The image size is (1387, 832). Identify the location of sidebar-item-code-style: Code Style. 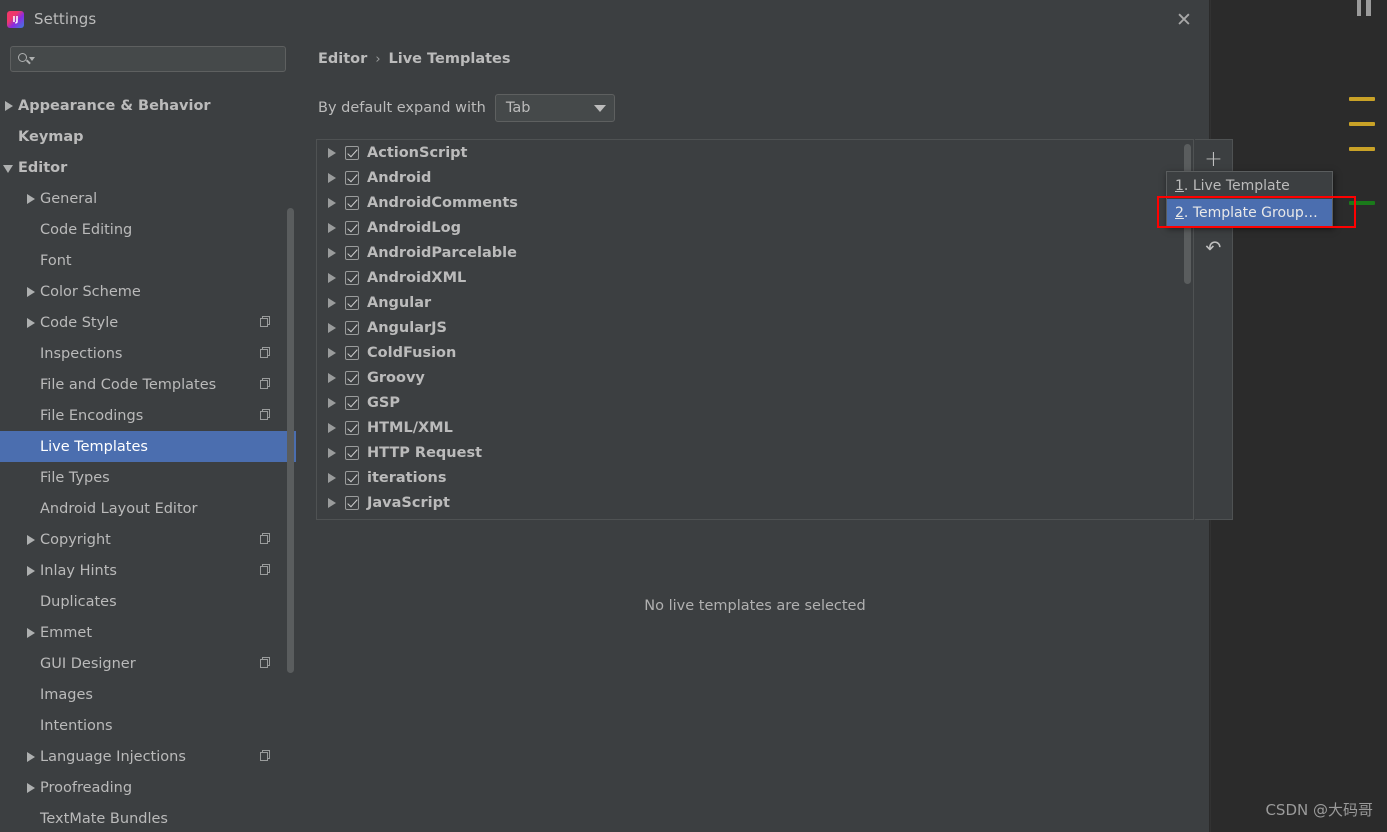
(148, 322).